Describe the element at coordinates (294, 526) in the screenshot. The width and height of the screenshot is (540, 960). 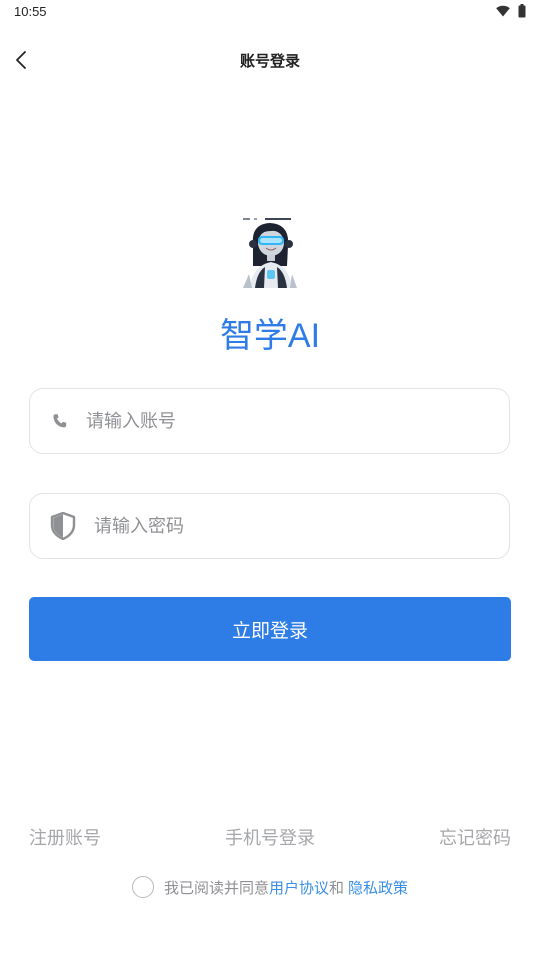
I see `password-input` at that location.